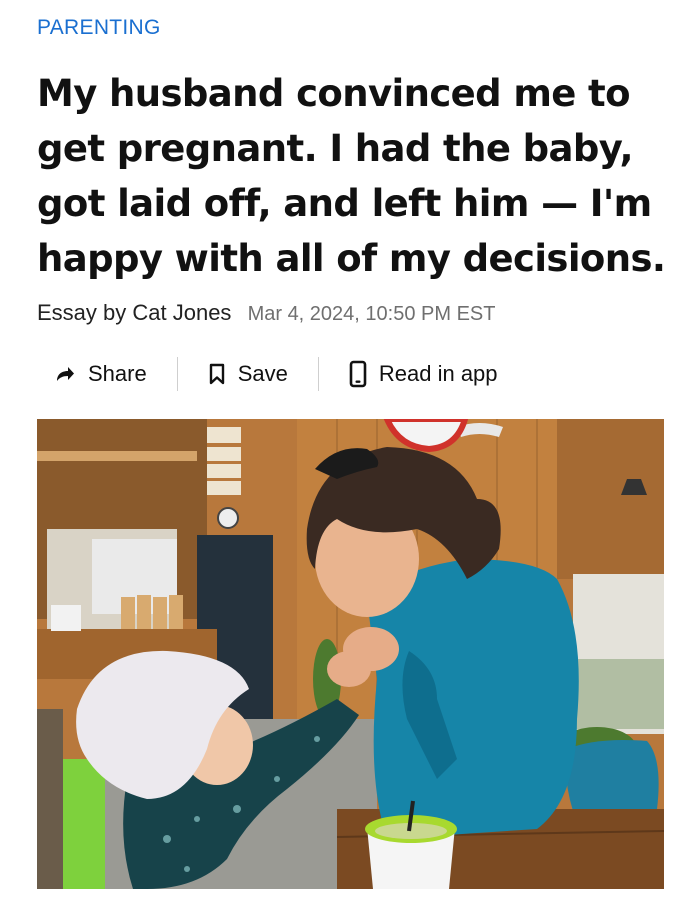  I want to click on bookmark-icon, so click(216, 374).